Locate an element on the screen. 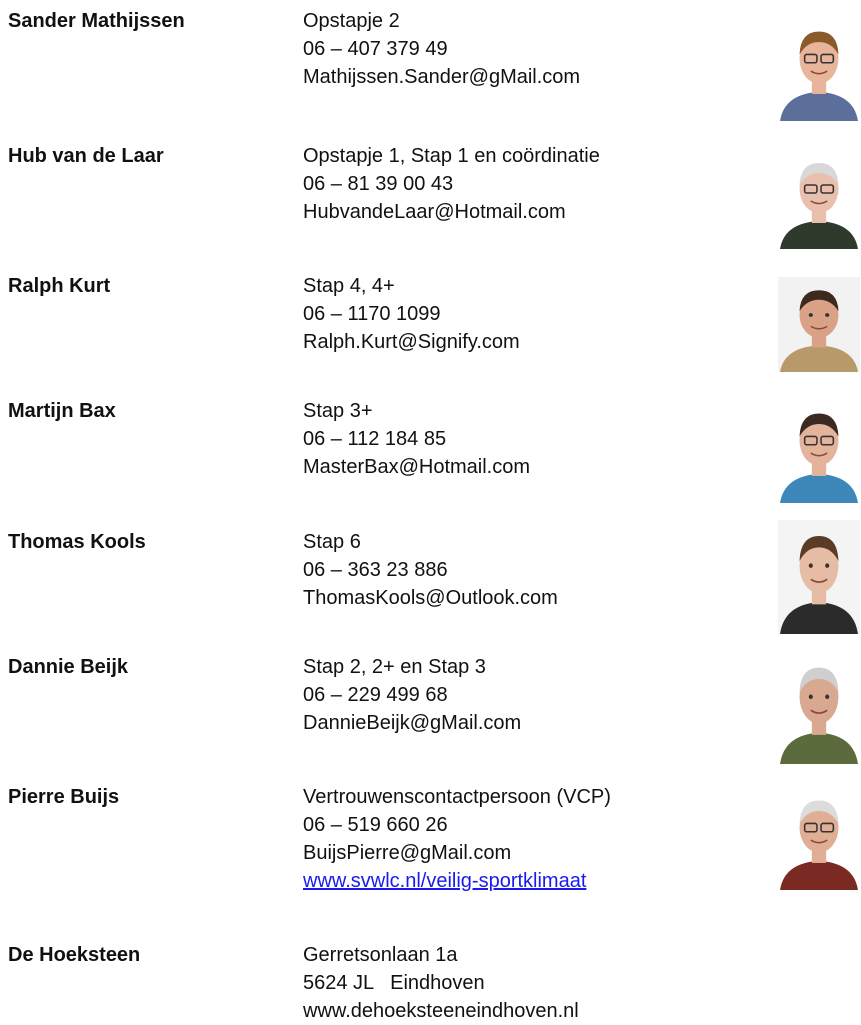  contact-email: Mathijssen.Sander@gMail.com is located at coordinates (442, 77).